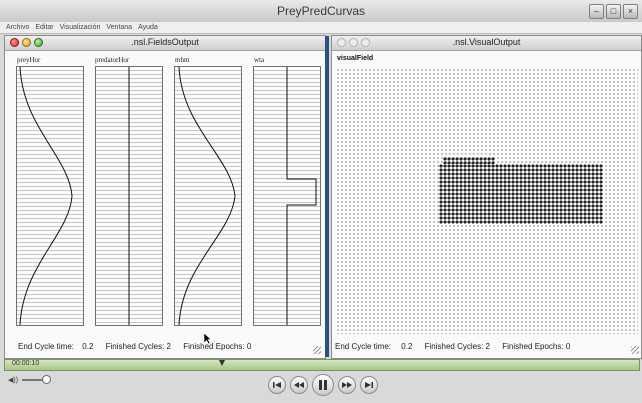 Image resolution: width=642 pixels, height=403 pixels. I want to click on plot-label-predatorhor: predatorHor, so click(112, 60).